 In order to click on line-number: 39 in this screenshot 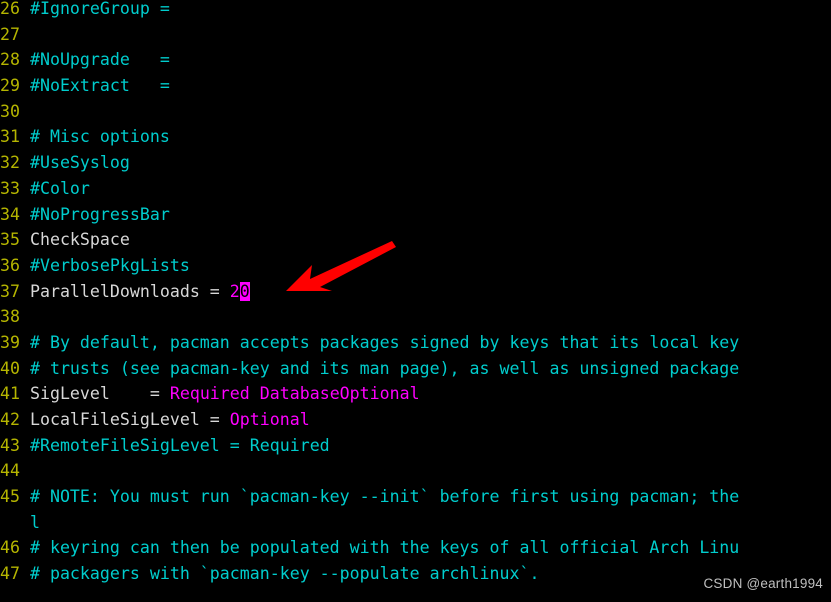, I will do `click(10, 342)`.